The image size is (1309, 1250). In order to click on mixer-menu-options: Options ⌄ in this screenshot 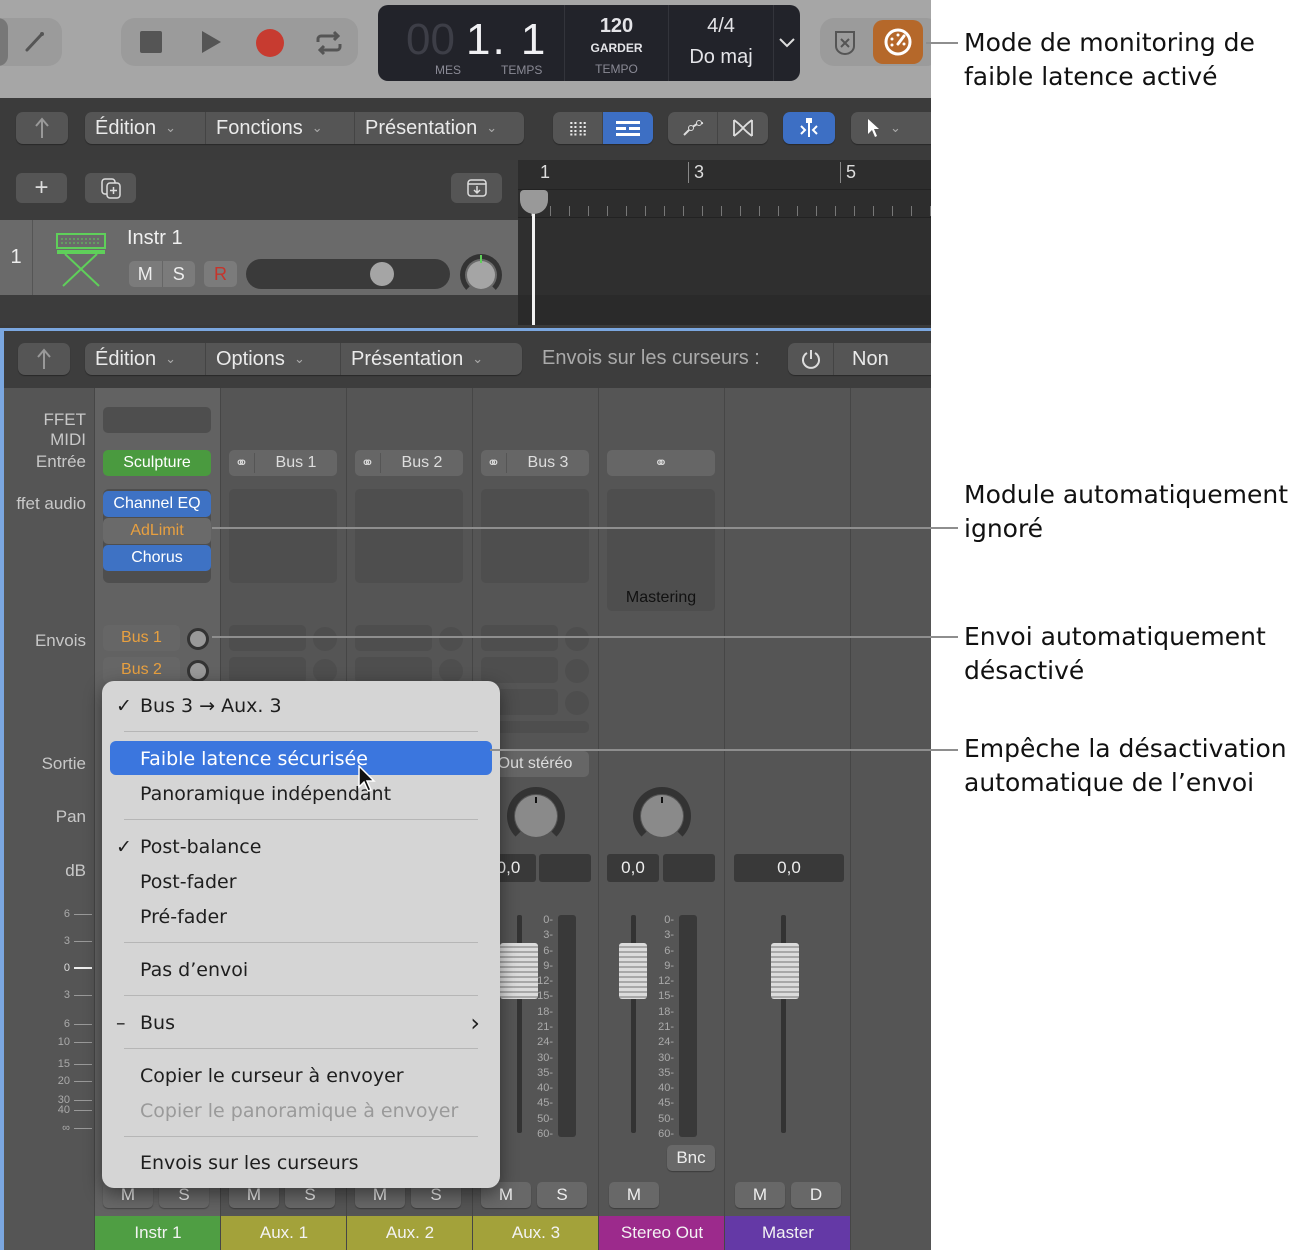, I will do `click(273, 359)`.